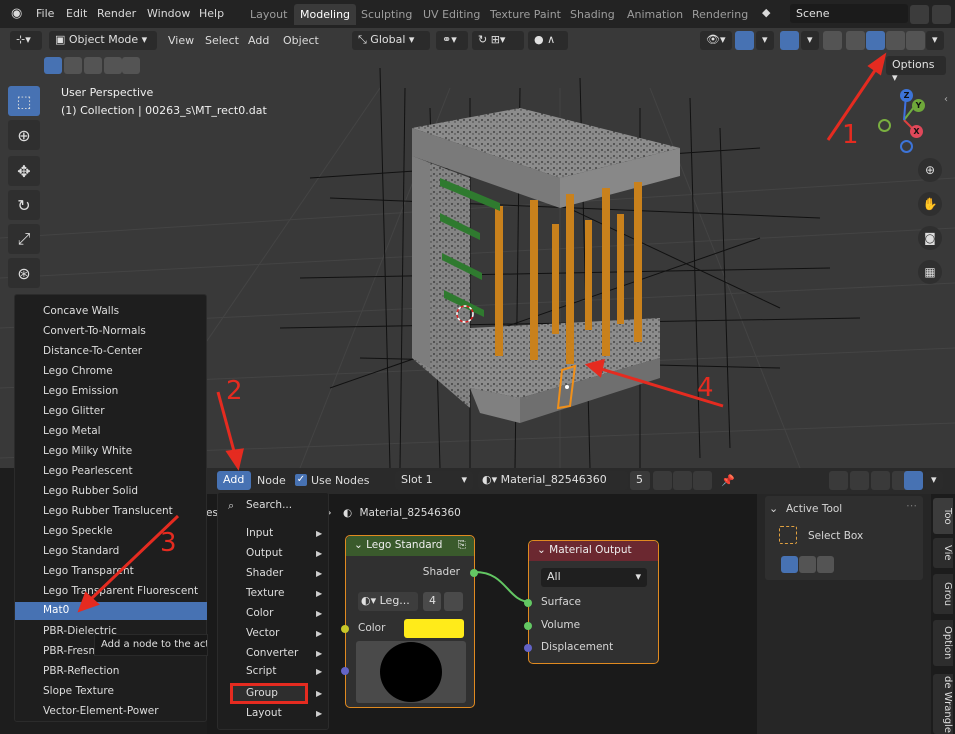  What do you see at coordinates (261, 671) in the screenshot?
I see `add-menu-script: Script` at bounding box center [261, 671].